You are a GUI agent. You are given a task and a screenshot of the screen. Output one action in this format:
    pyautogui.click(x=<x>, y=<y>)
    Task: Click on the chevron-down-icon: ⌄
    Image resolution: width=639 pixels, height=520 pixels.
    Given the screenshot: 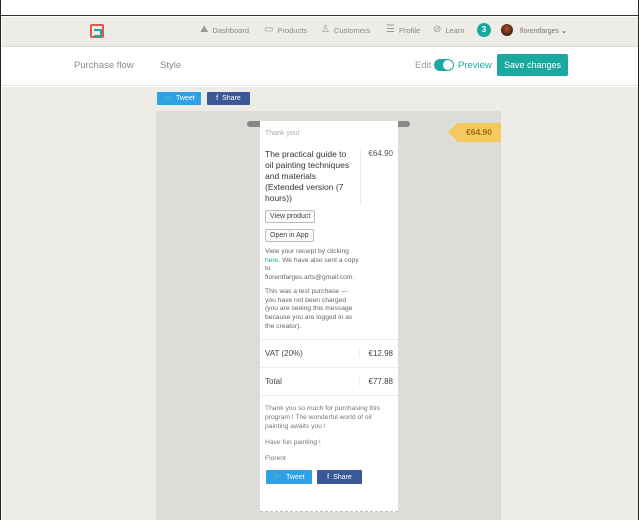 What is the action you would take?
    pyautogui.click(x=564, y=30)
    